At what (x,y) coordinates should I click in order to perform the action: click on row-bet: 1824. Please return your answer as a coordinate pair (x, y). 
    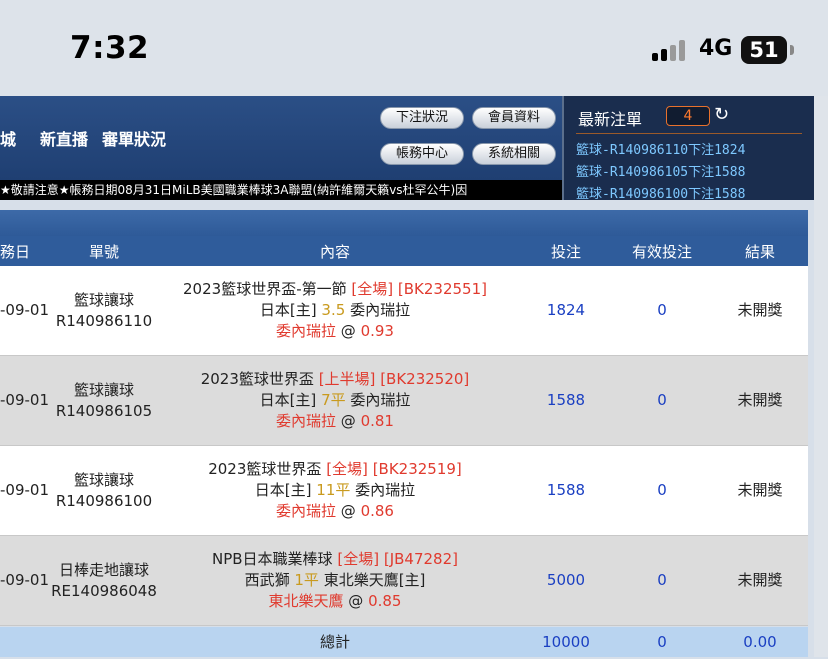
    Looking at the image, I should click on (566, 310).